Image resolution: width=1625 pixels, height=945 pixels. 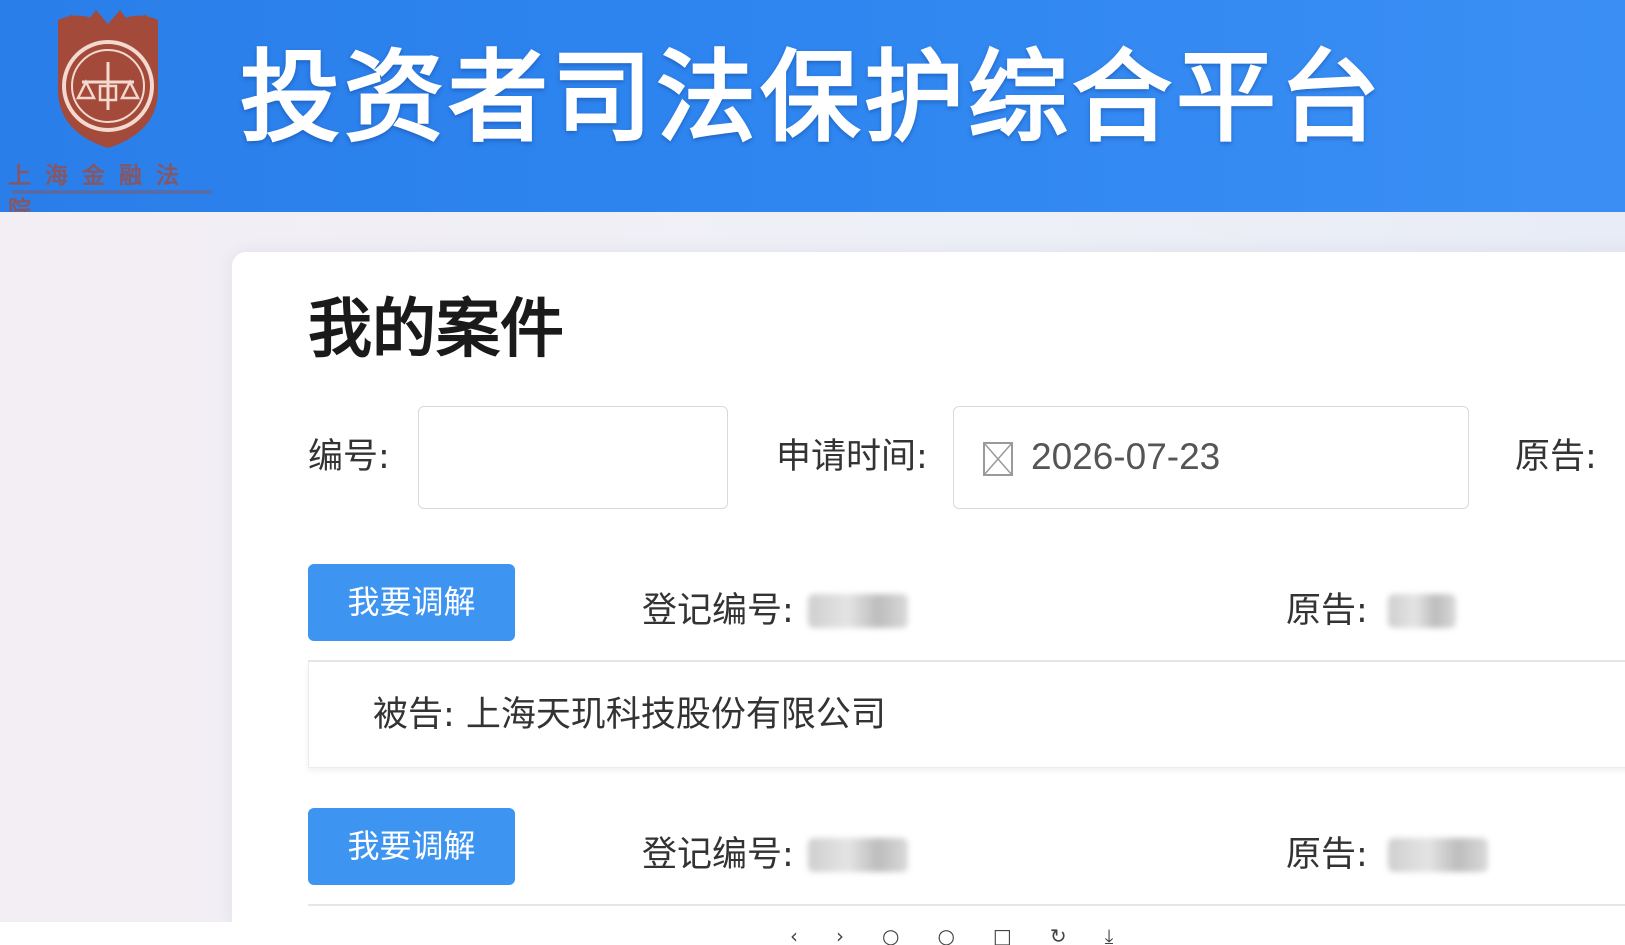 What do you see at coordinates (840, 936) in the screenshot?
I see `next-icon: ›` at bounding box center [840, 936].